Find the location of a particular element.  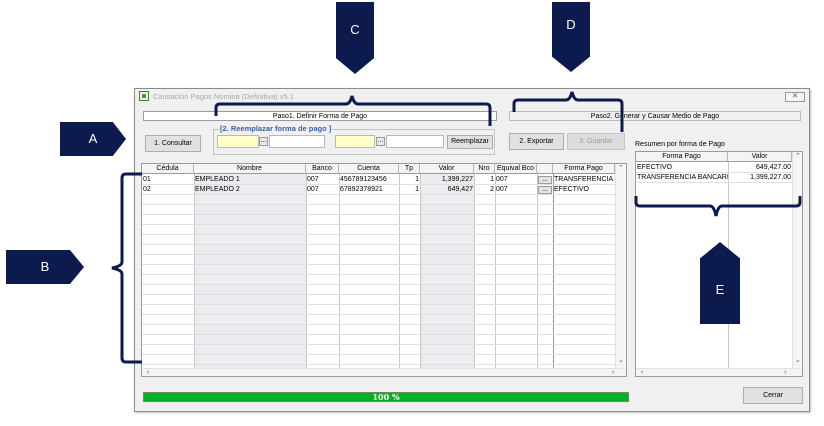

summary-cell-valor: 649,427.00 is located at coordinates (773, 167).